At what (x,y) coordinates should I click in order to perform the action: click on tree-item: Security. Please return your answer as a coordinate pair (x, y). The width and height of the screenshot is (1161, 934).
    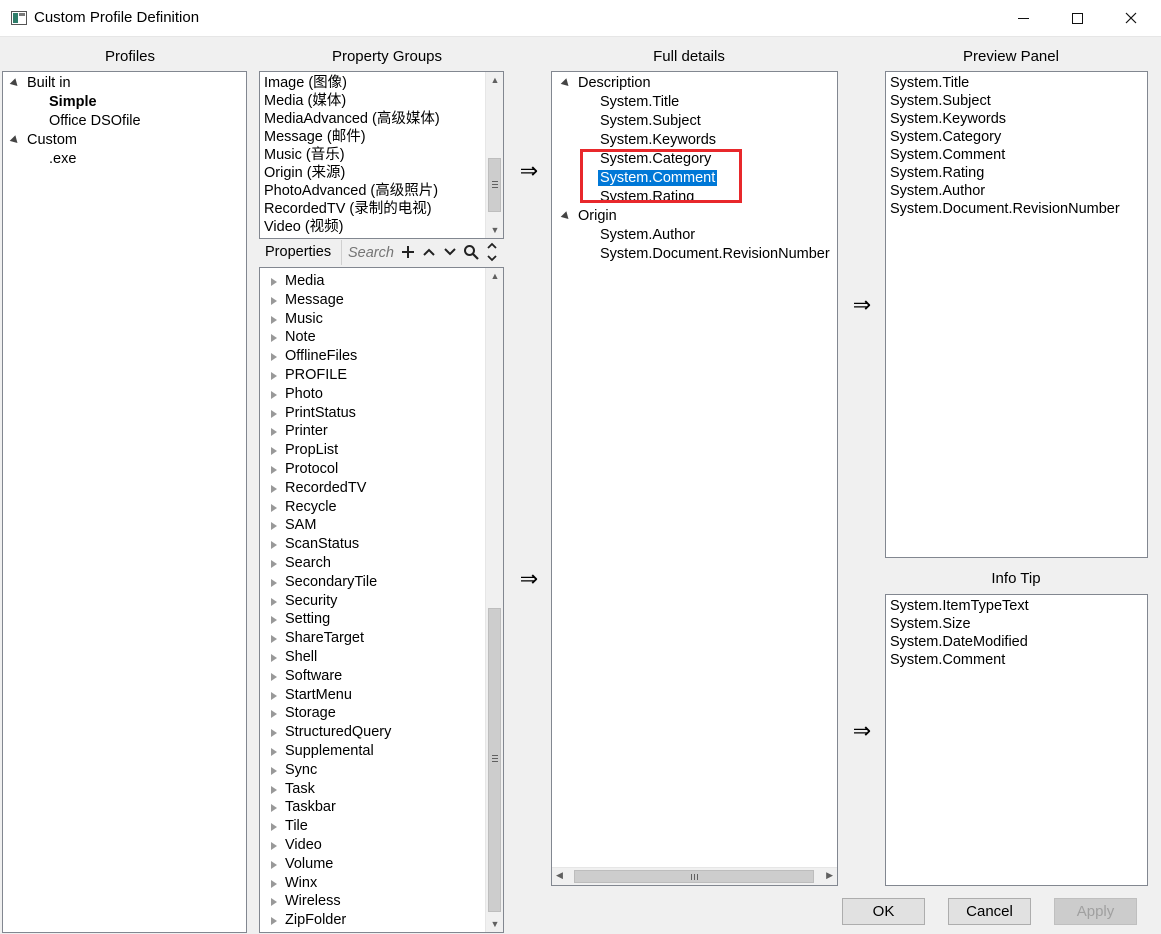
    Looking at the image, I should click on (311, 601).